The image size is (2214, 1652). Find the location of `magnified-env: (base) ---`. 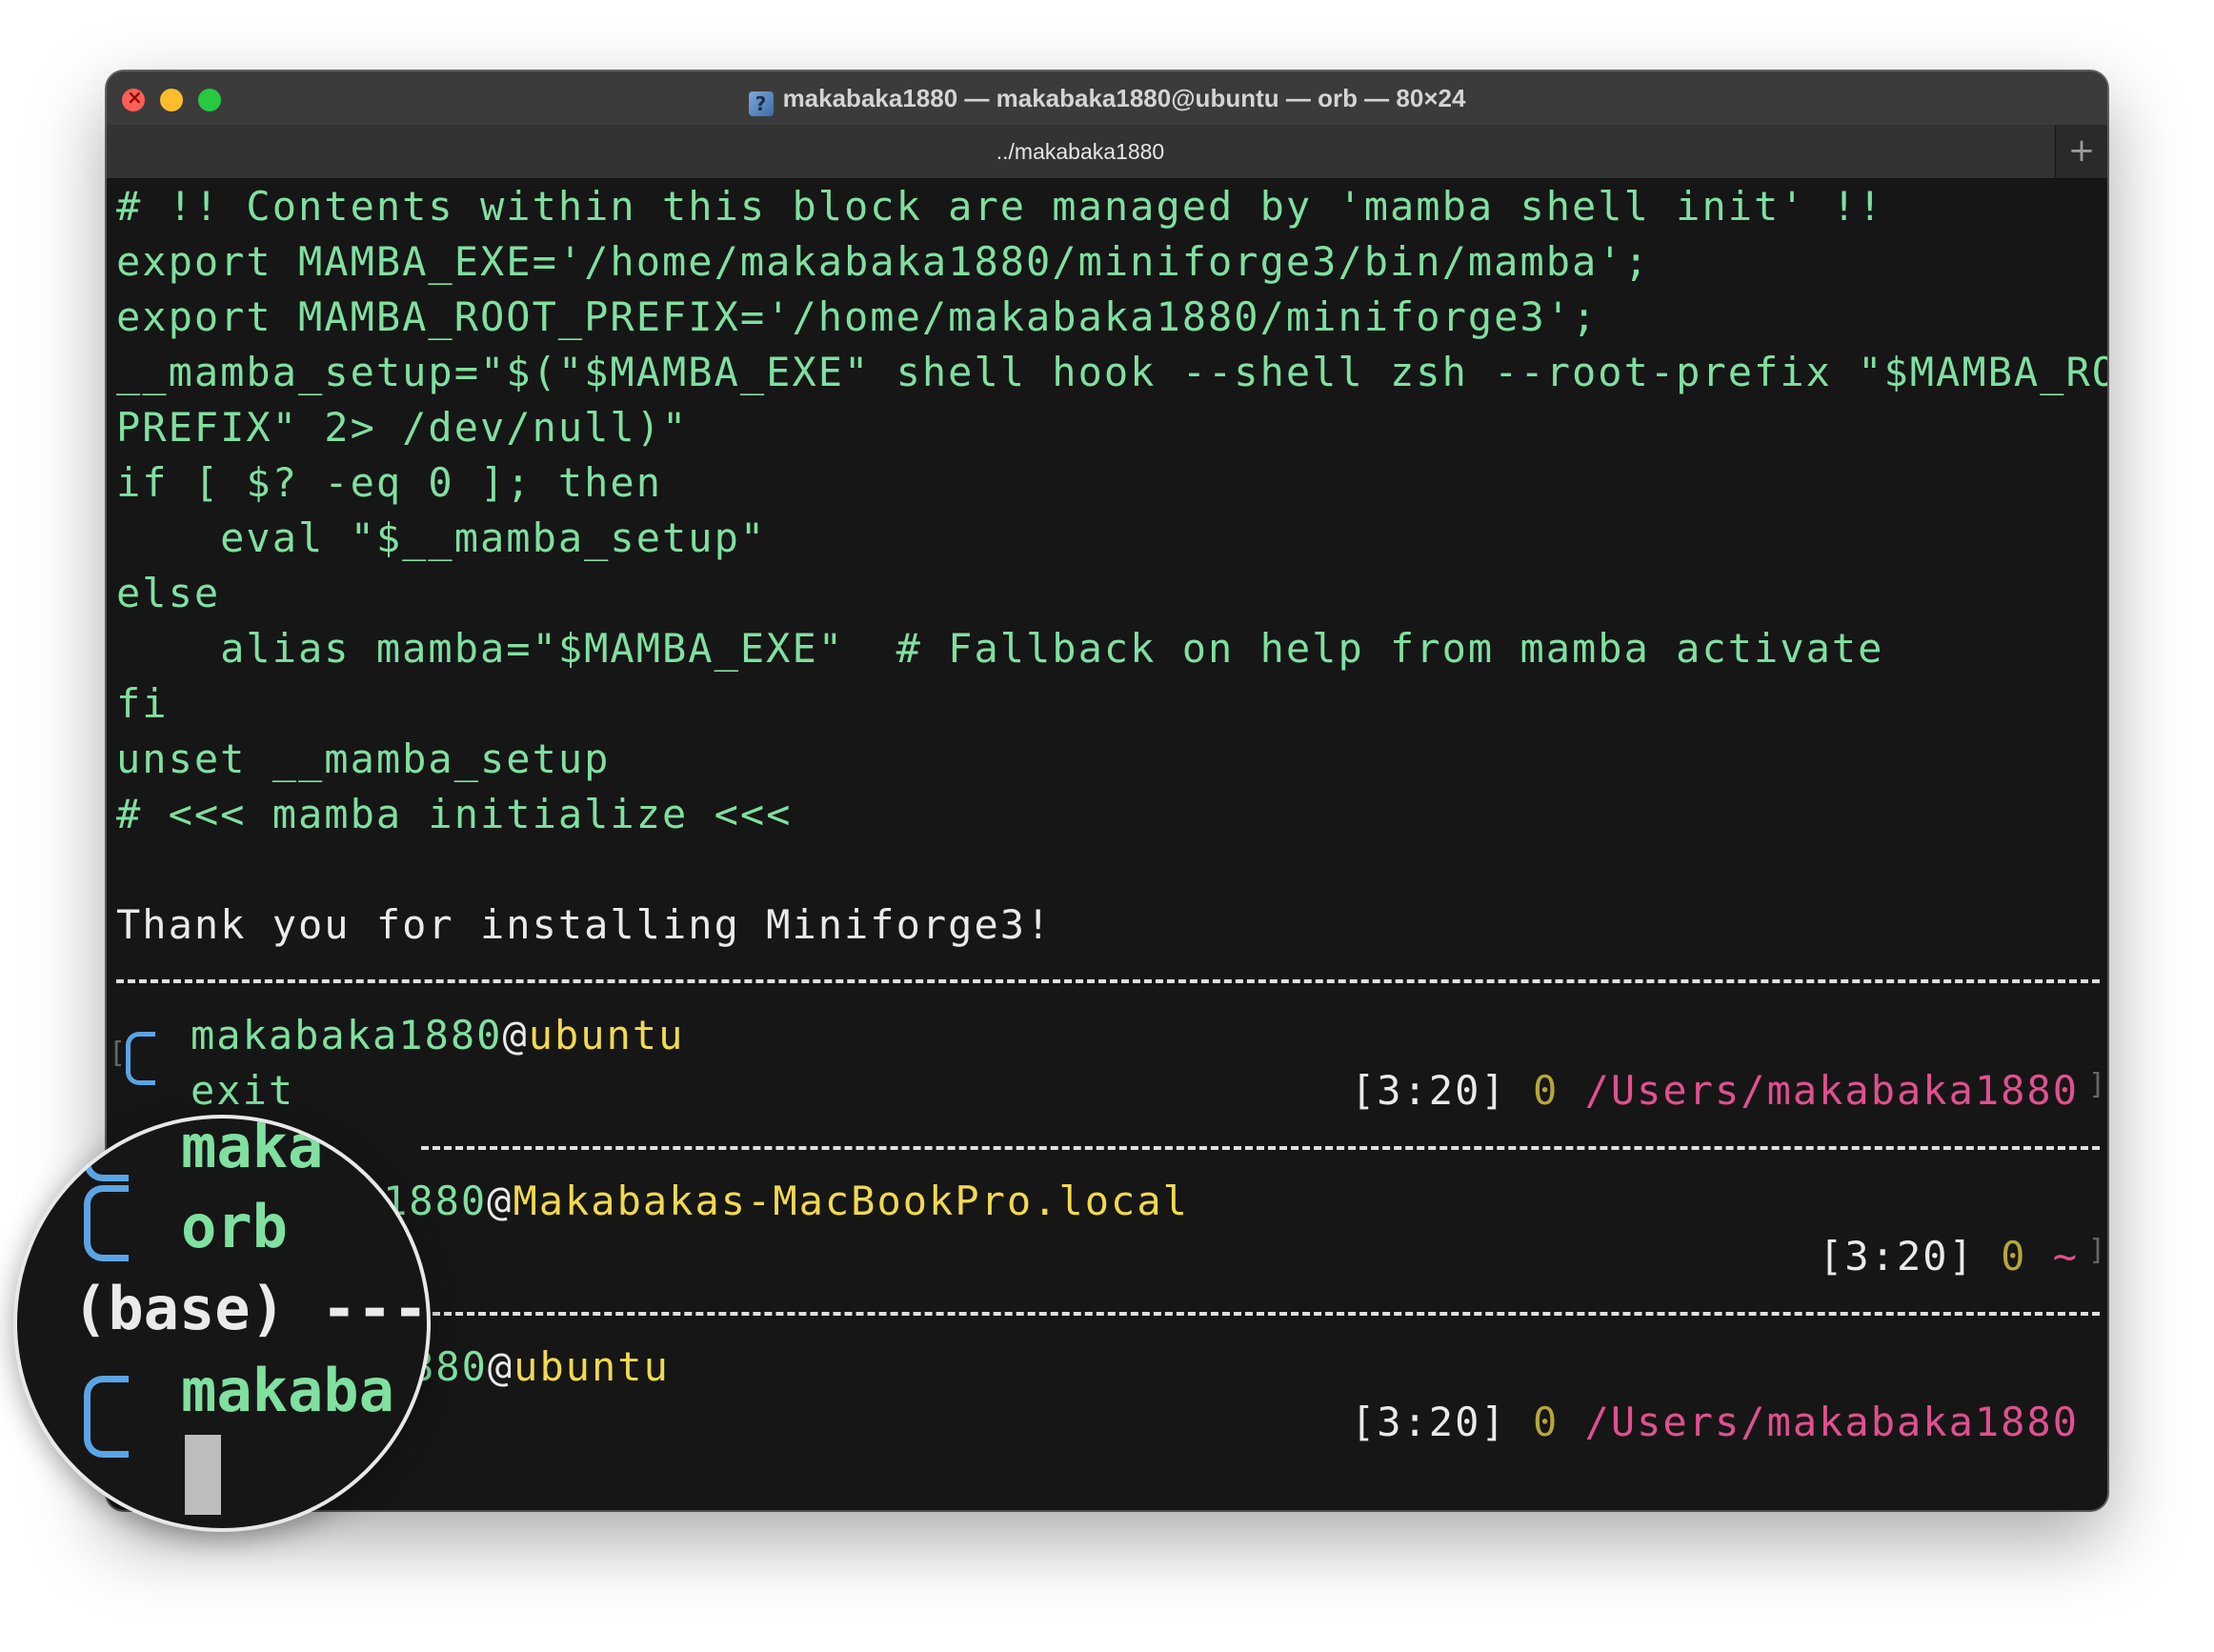

magnified-env: (base) --- is located at coordinates (251, 1308).